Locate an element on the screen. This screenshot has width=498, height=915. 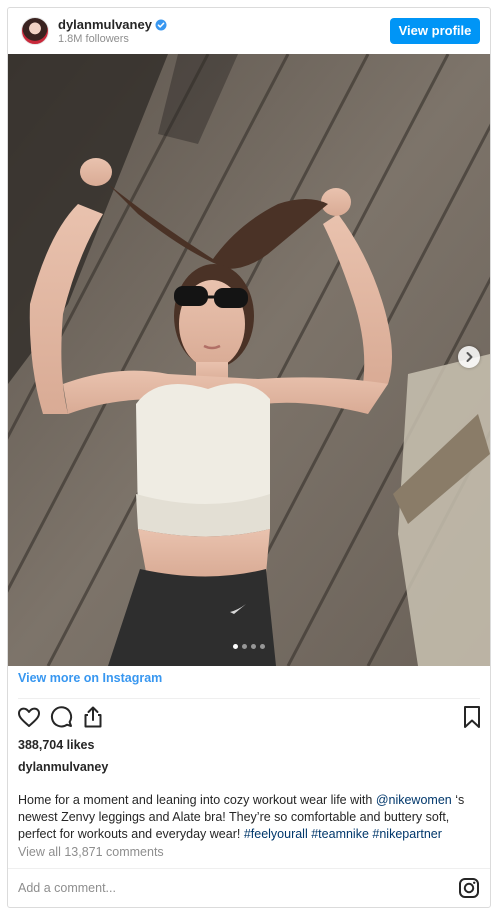
view-comments-link: View all 13,871 comments is located at coordinates (91, 852).